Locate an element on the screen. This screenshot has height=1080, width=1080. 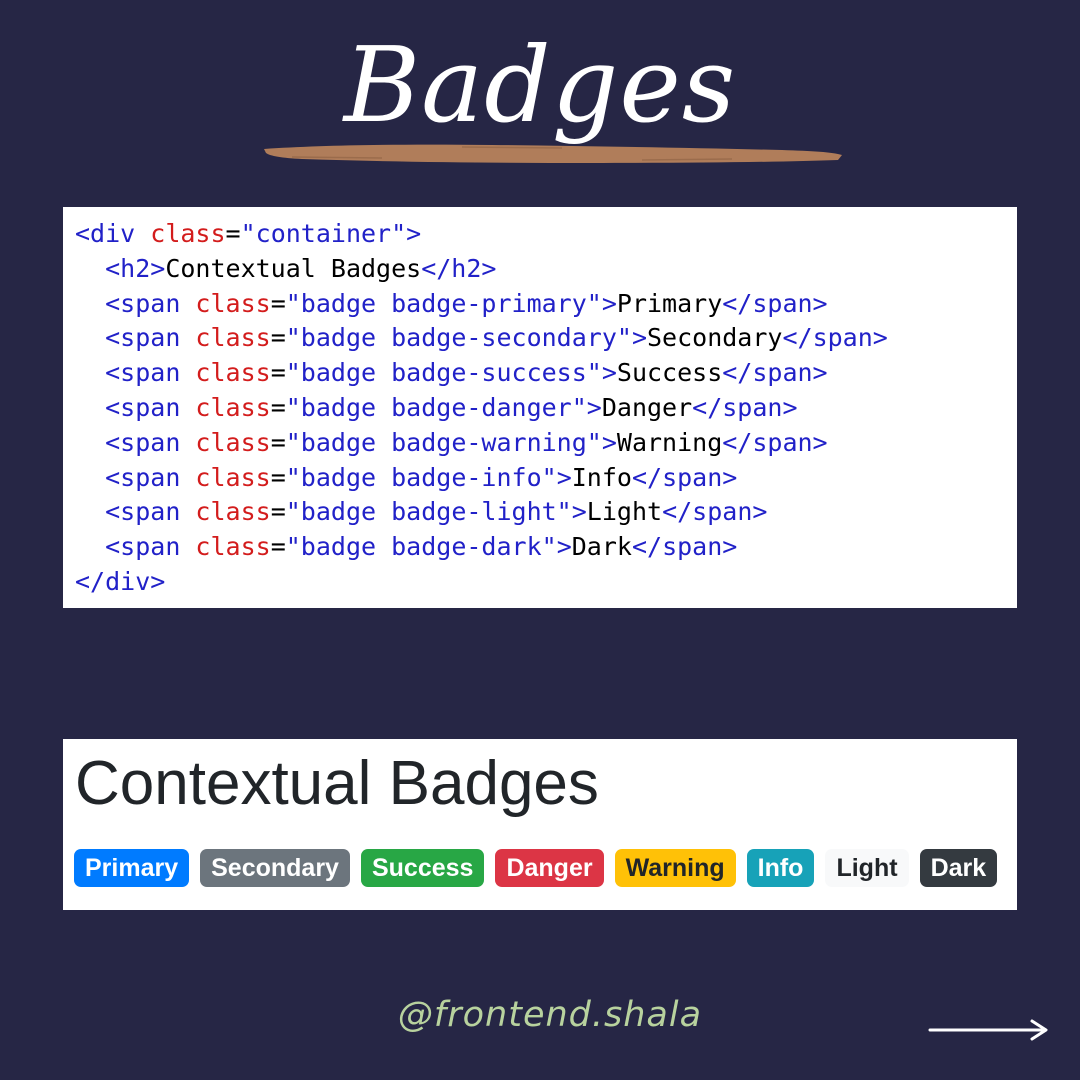
badge-secondary: Secondary is located at coordinates (275, 868).